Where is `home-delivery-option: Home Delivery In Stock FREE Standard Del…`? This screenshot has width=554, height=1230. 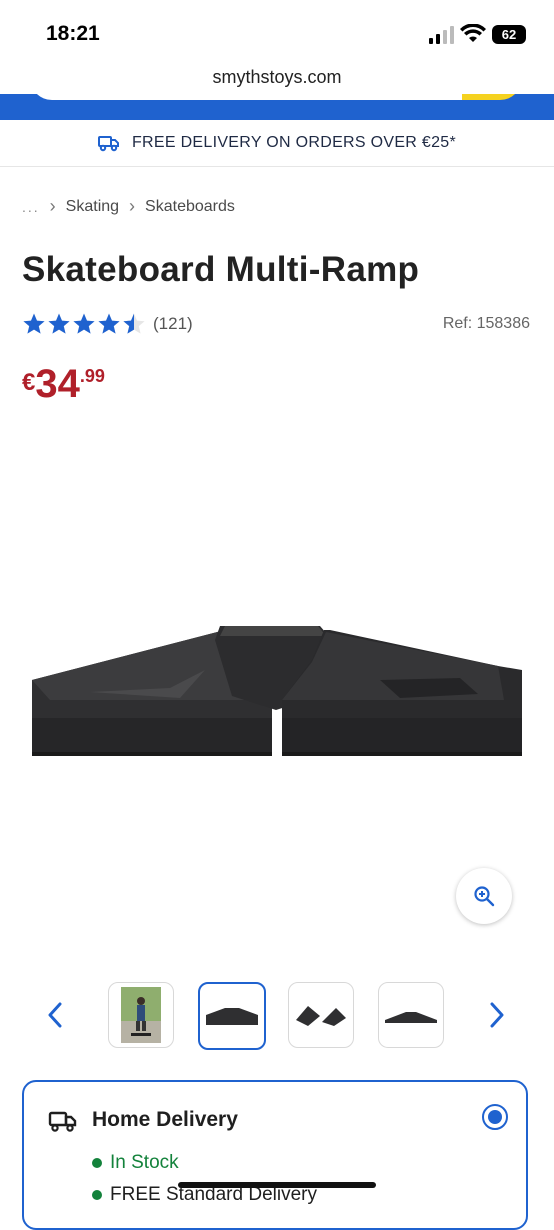 home-delivery-option: Home Delivery In Stock FREE Standard Del… is located at coordinates (275, 1155).